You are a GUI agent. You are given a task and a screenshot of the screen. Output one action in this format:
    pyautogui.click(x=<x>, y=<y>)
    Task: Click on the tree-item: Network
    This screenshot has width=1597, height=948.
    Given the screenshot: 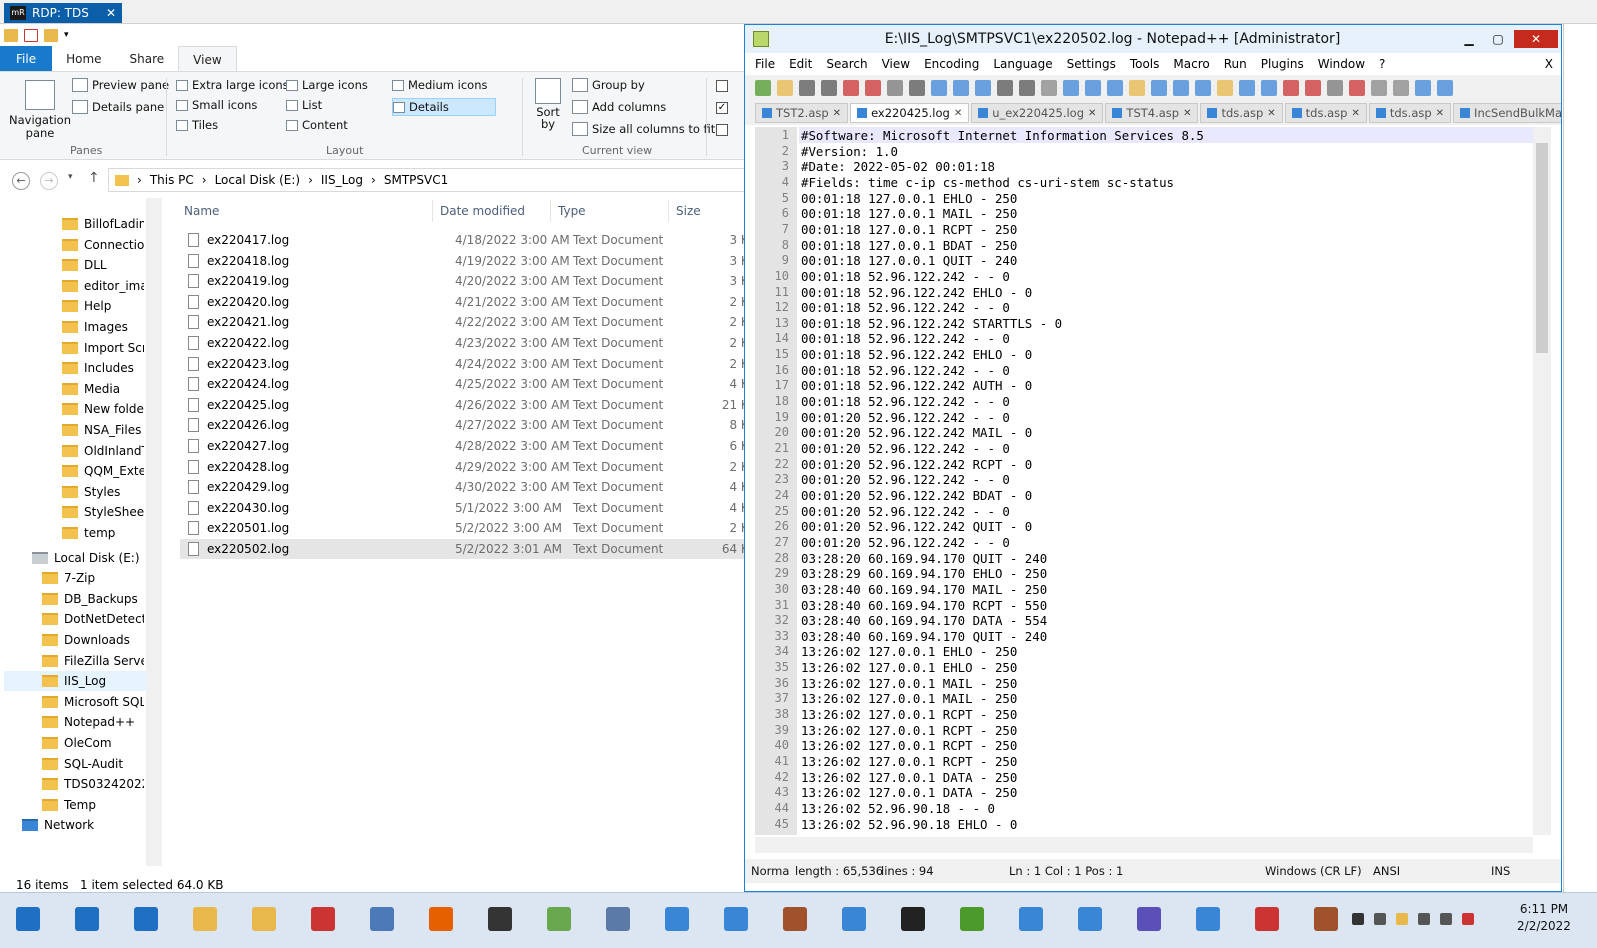 What is the action you would take?
    pyautogui.click(x=83, y=825)
    